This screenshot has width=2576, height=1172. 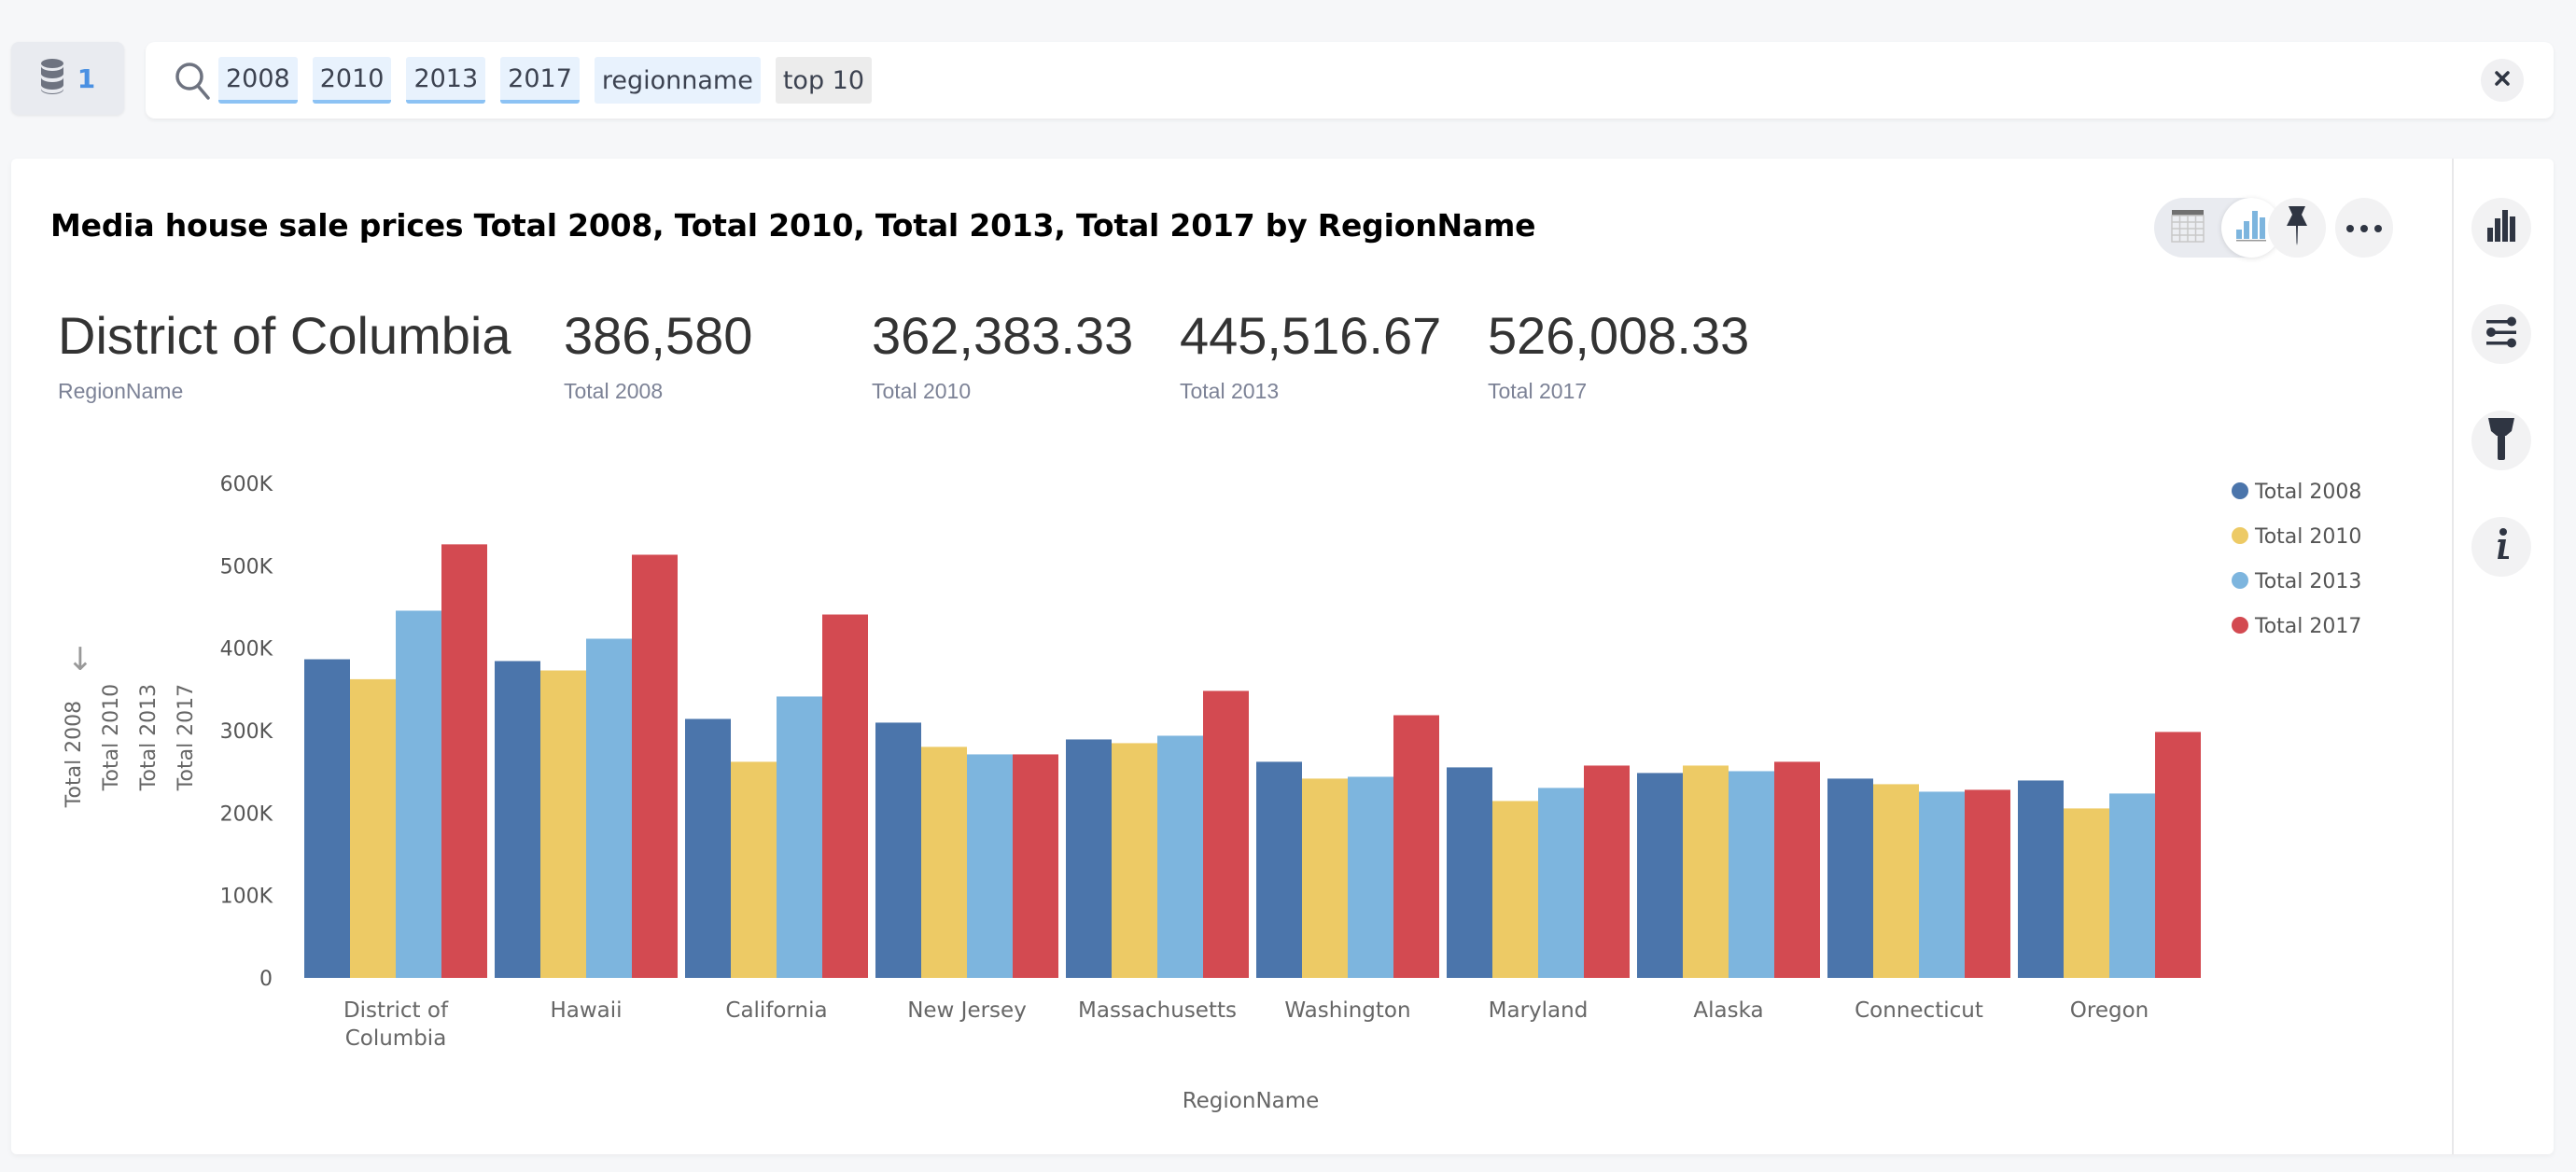 What do you see at coordinates (186, 737) in the screenshot?
I see `y-axis-title: Total 2017` at bounding box center [186, 737].